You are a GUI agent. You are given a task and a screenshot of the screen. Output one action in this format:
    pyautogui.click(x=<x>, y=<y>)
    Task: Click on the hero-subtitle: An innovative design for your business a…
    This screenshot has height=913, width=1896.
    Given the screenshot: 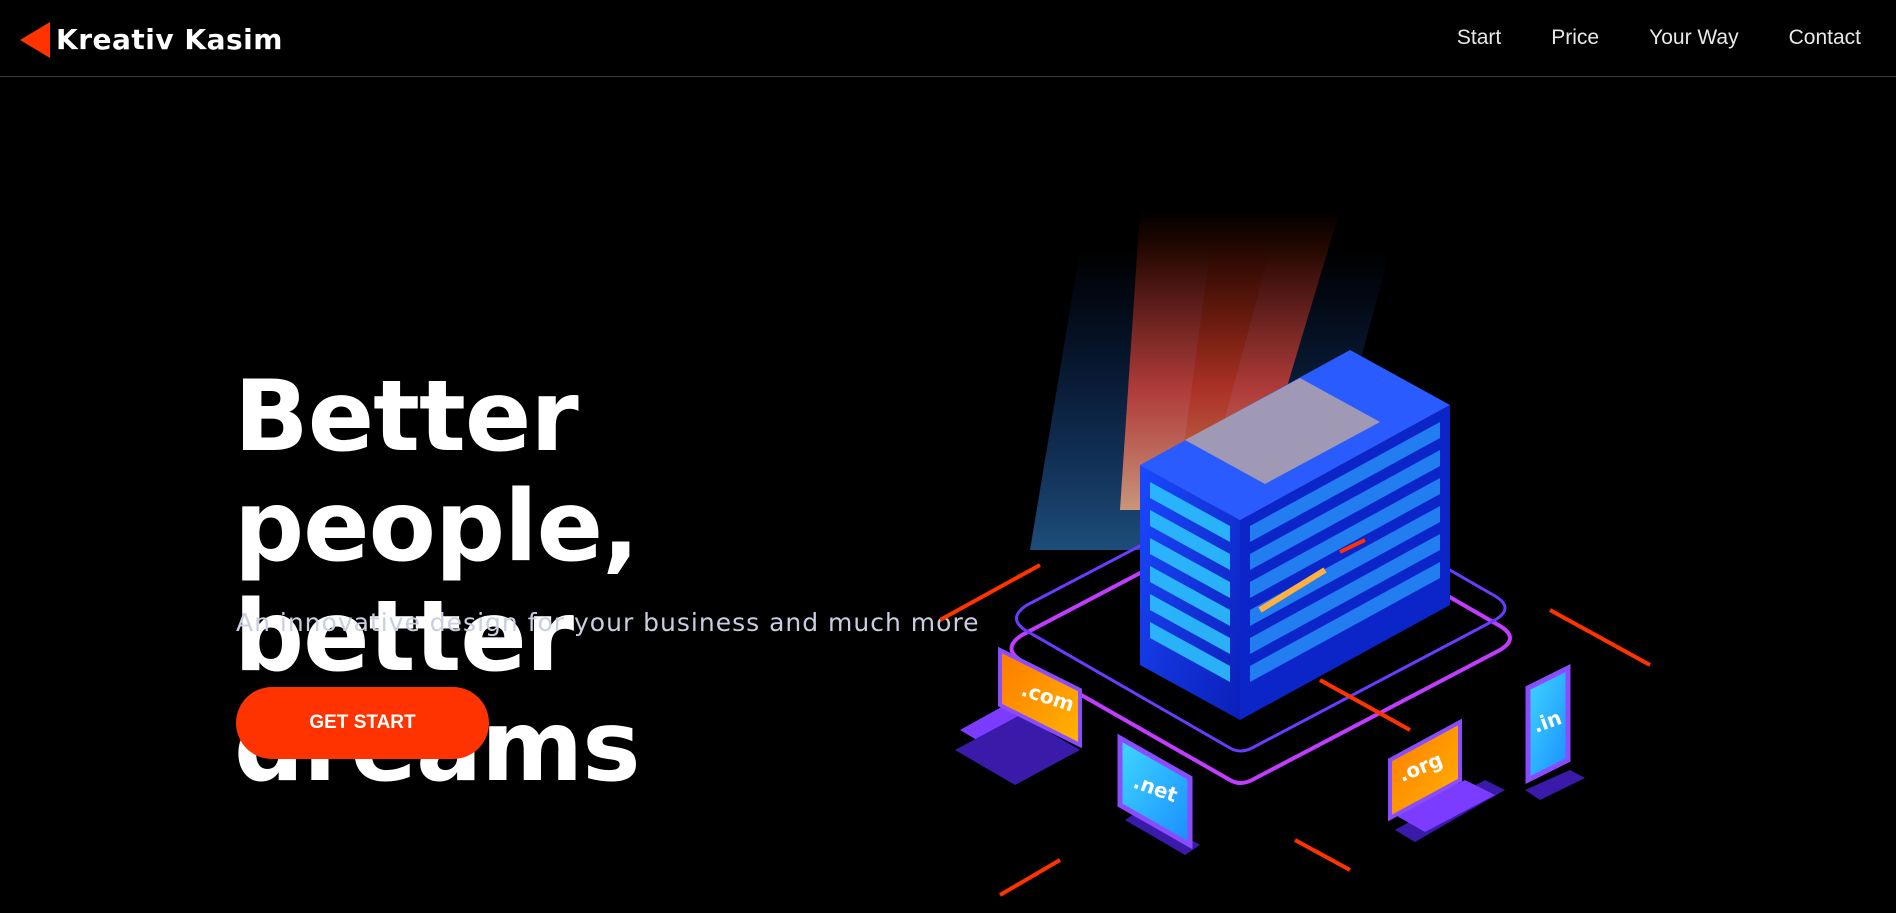 What is the action you would take?
    pyautogui.click(x=608, y=622)
    